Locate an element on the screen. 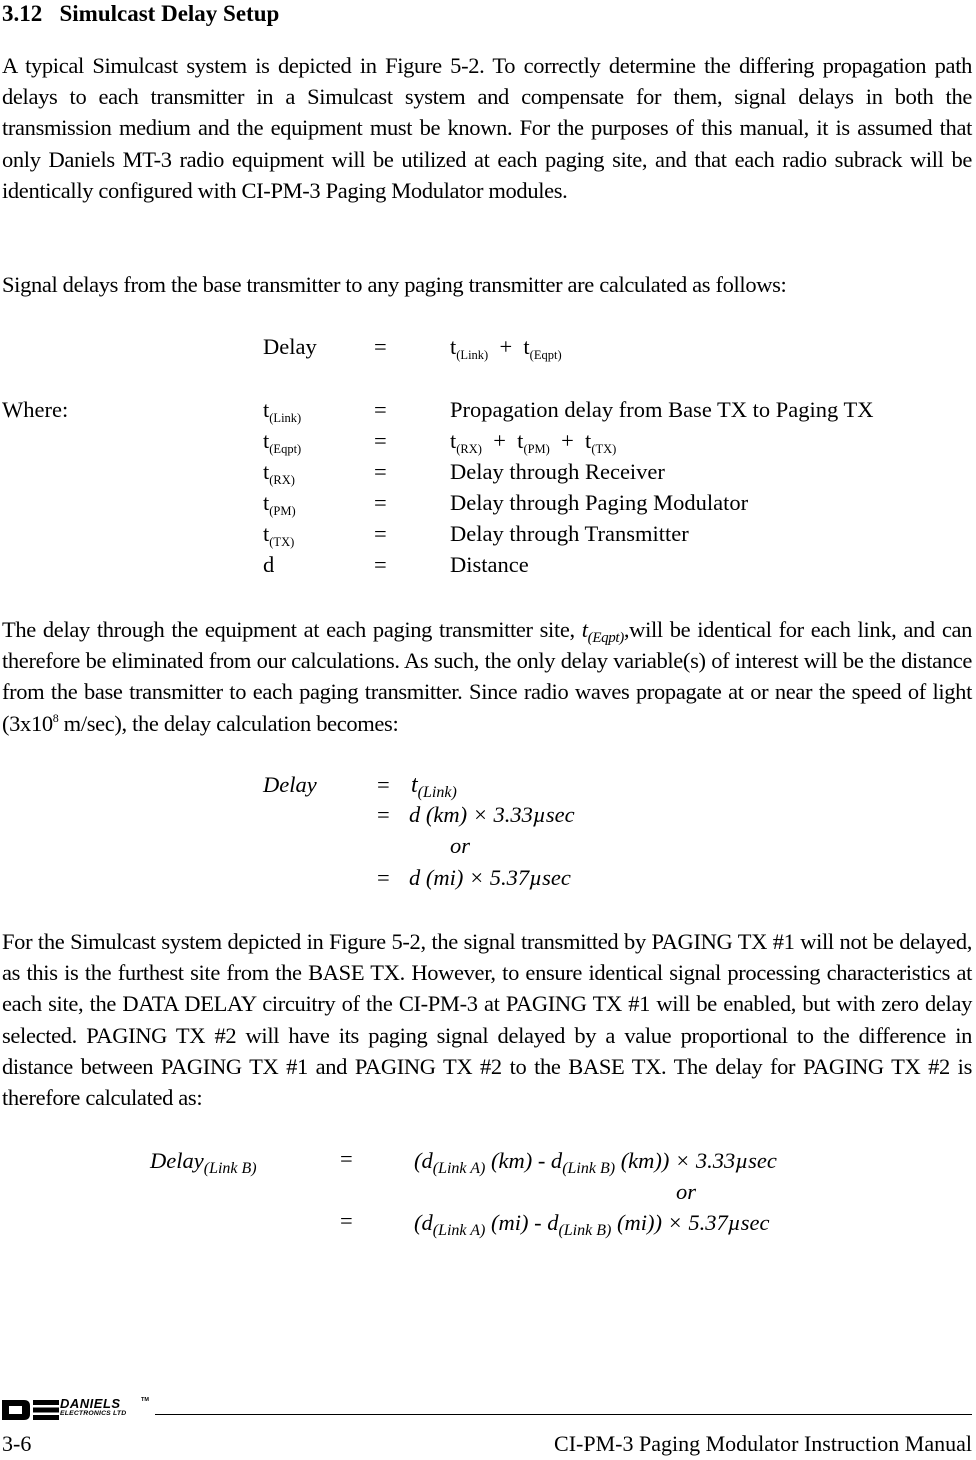  eq2-line3: d (mi) × 5.37µsec is located at coordinates (490, 877).